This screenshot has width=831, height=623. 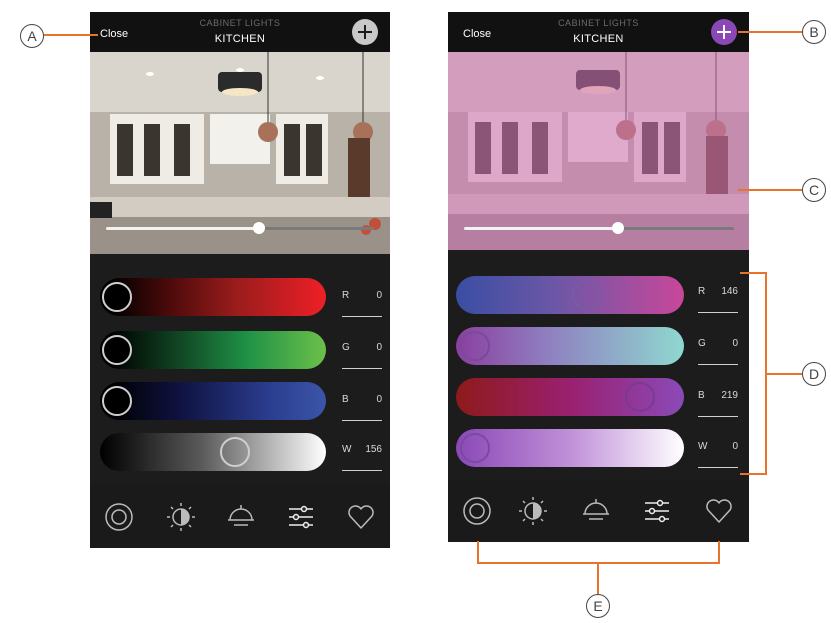 What do you see at coordinates (598, 367) in the screenshot?
I see `color-panel: R 146 G 0 B 219 W 0` at bounding box center [598, 367].